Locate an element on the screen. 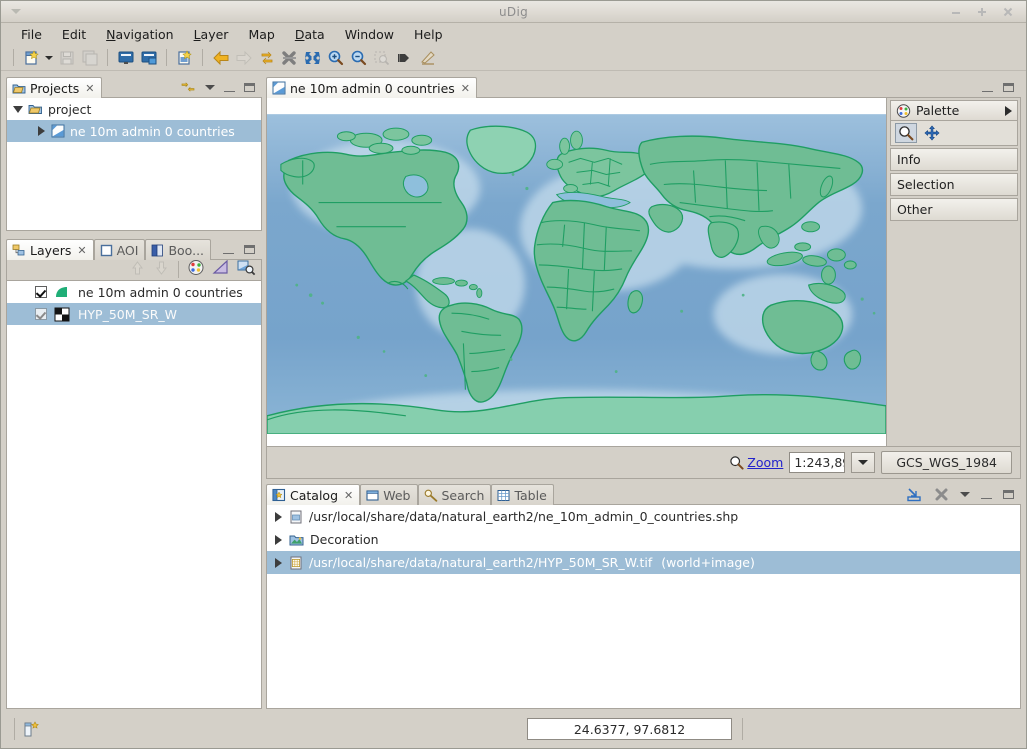 Image resolution: width=1027 pixels, height=749 pixels. zoom-tool is located at coordinates (906, 133).